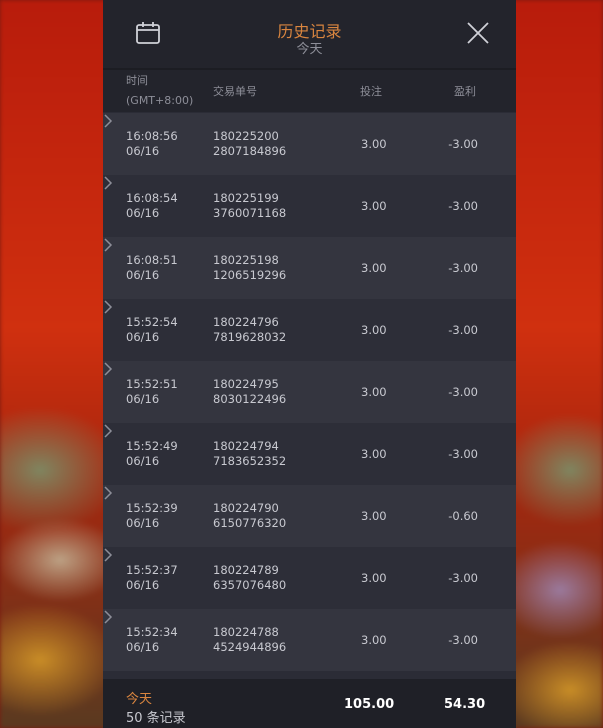  What do you see at coordinates (152, 632) in the screenshot?
I see `row-time: 15:52:34` at bounding box center [152, 632].